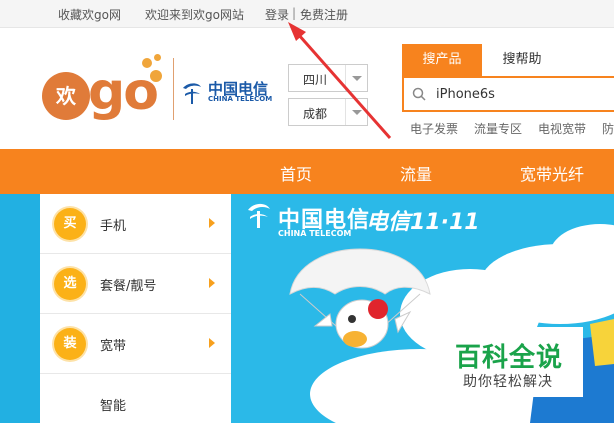  What do you see at coordinates (498, 128) in the screenshot?
I see `hot-link-data: 流量专区` at bounding box center [498, 128].